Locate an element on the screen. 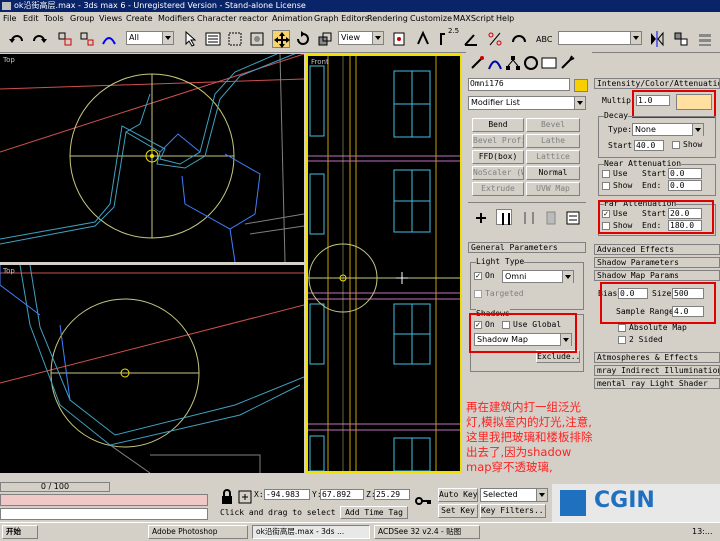 Image resolution: width=720 pixels, height=541 pixels. motion-tab-icon is located at coordinates (530, 62).